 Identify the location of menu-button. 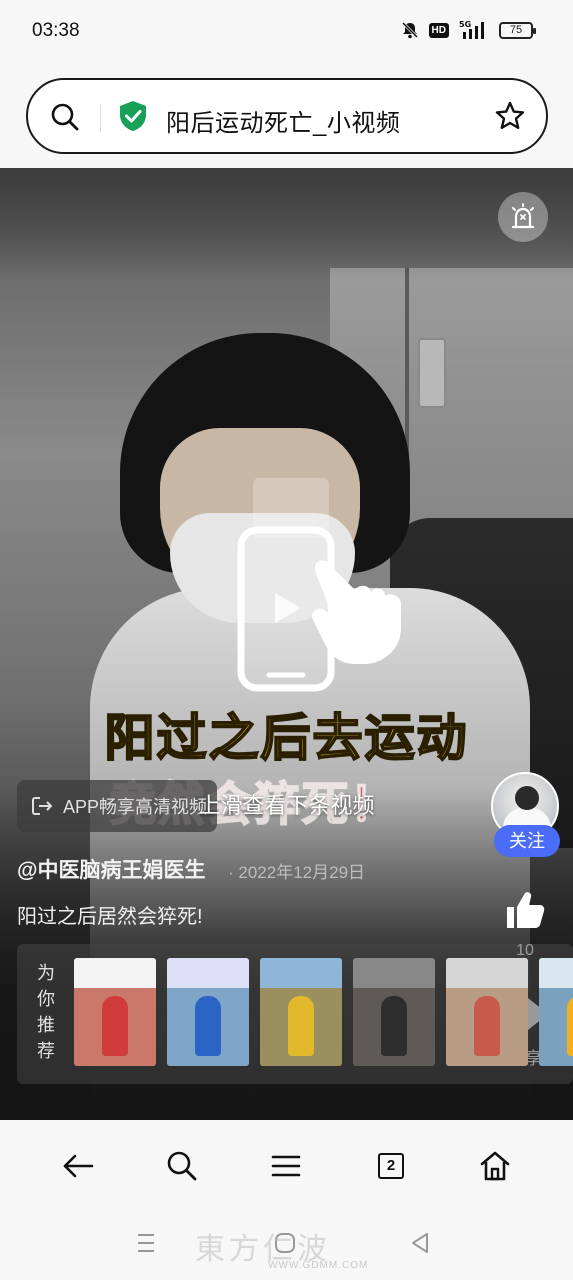
(286, 1166).